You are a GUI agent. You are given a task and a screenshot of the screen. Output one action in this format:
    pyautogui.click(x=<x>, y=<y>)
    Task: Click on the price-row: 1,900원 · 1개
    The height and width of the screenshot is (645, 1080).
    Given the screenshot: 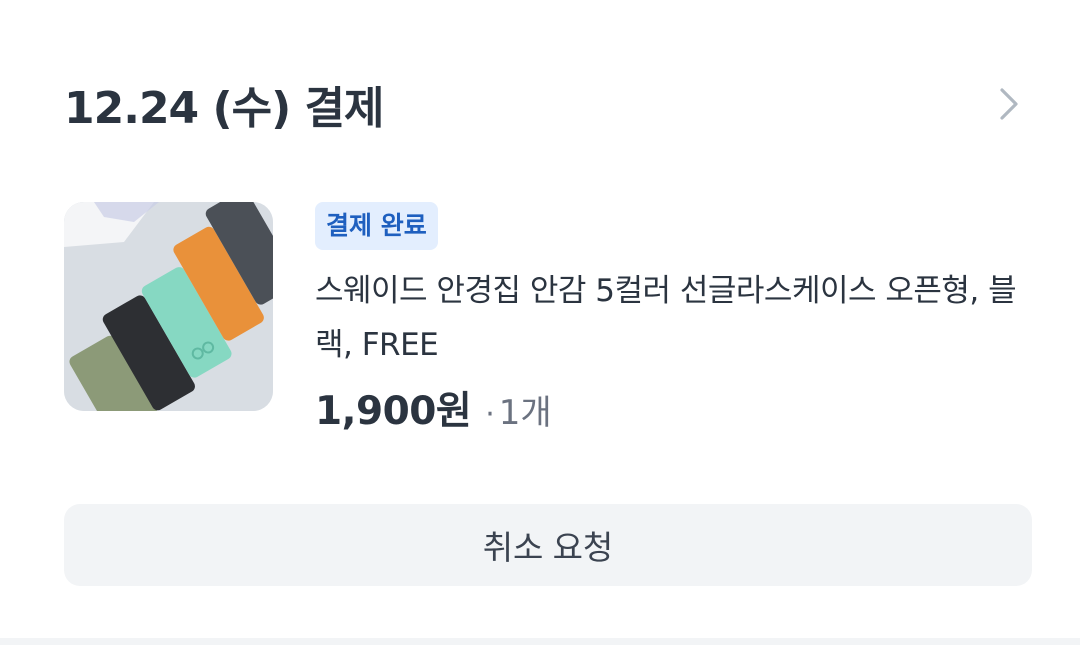 What is the action you would take?
    pyautogui.click(x=665, y=408)
    